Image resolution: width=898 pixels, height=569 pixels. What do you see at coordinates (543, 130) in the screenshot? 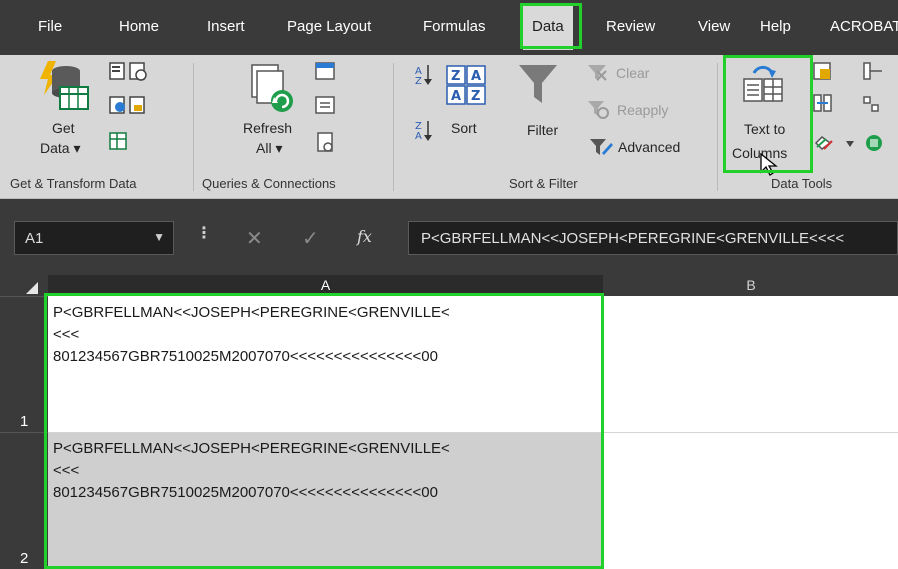
I see `filter-label: Filter` at bounding box center [543, 130].